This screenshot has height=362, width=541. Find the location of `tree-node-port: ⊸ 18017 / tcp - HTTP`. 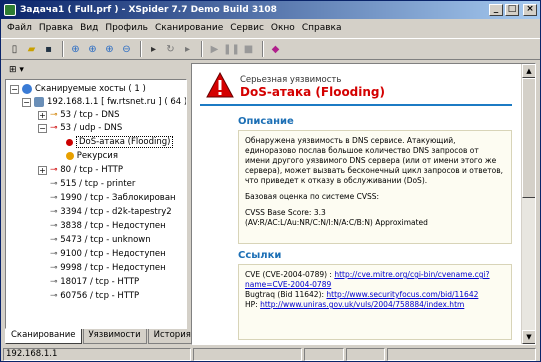

tree-node-port: ⊸ 18017 / tcp - HTTP is located at coordinates (94, 282).